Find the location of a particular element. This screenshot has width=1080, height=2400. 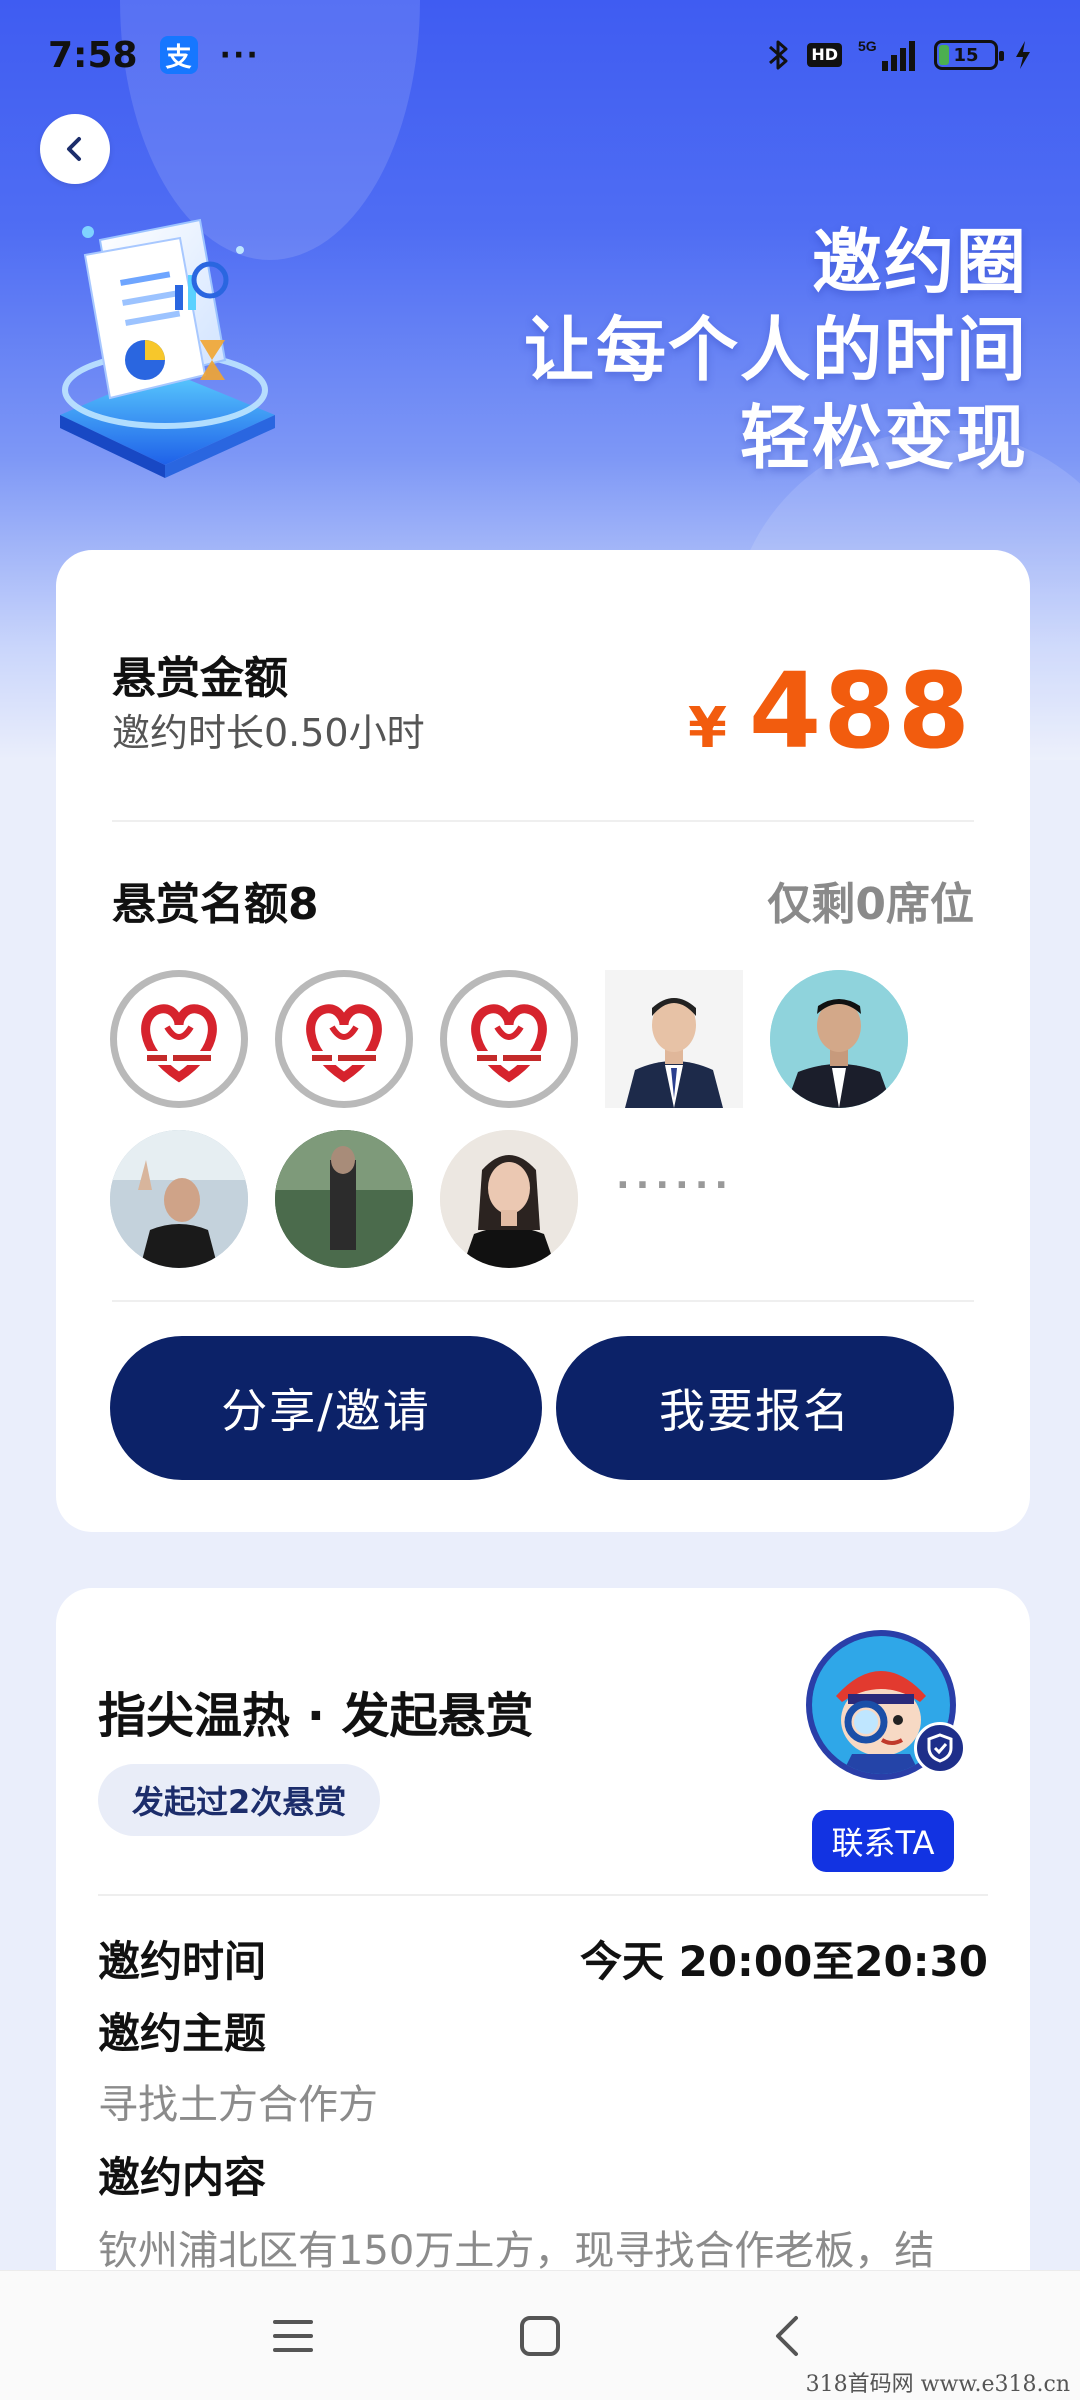

home-button is located at coordinates (540, 2336).